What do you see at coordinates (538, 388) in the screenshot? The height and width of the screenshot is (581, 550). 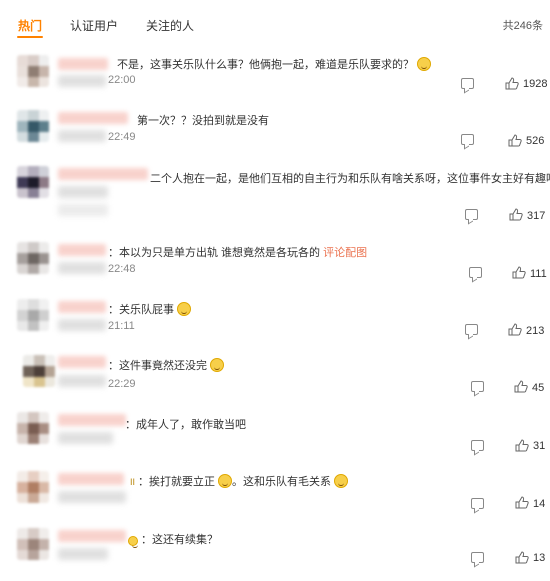 I see `like-count: 45` at bounding box center [538, 388].